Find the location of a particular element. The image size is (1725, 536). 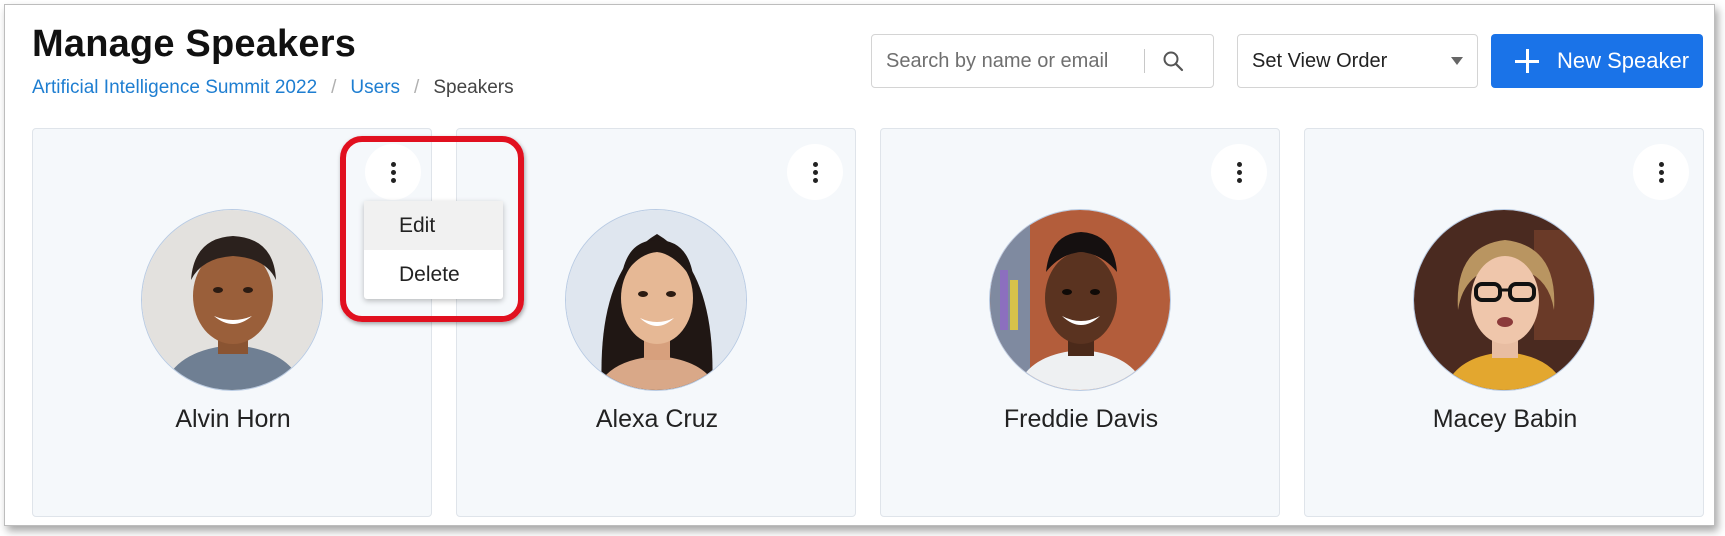

speaker-name: Alexa Cruz is located at coordinates (657, 419).